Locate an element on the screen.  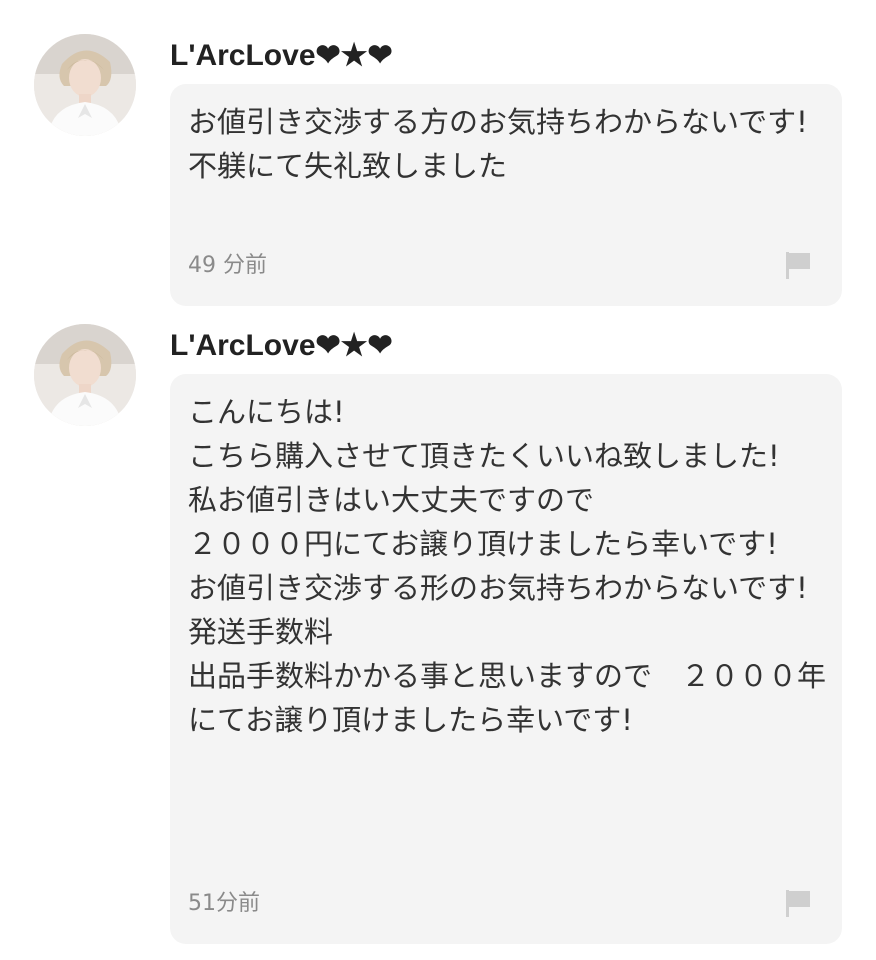
comment-timestamp: 51分前 is located at coordinates (224, 903).